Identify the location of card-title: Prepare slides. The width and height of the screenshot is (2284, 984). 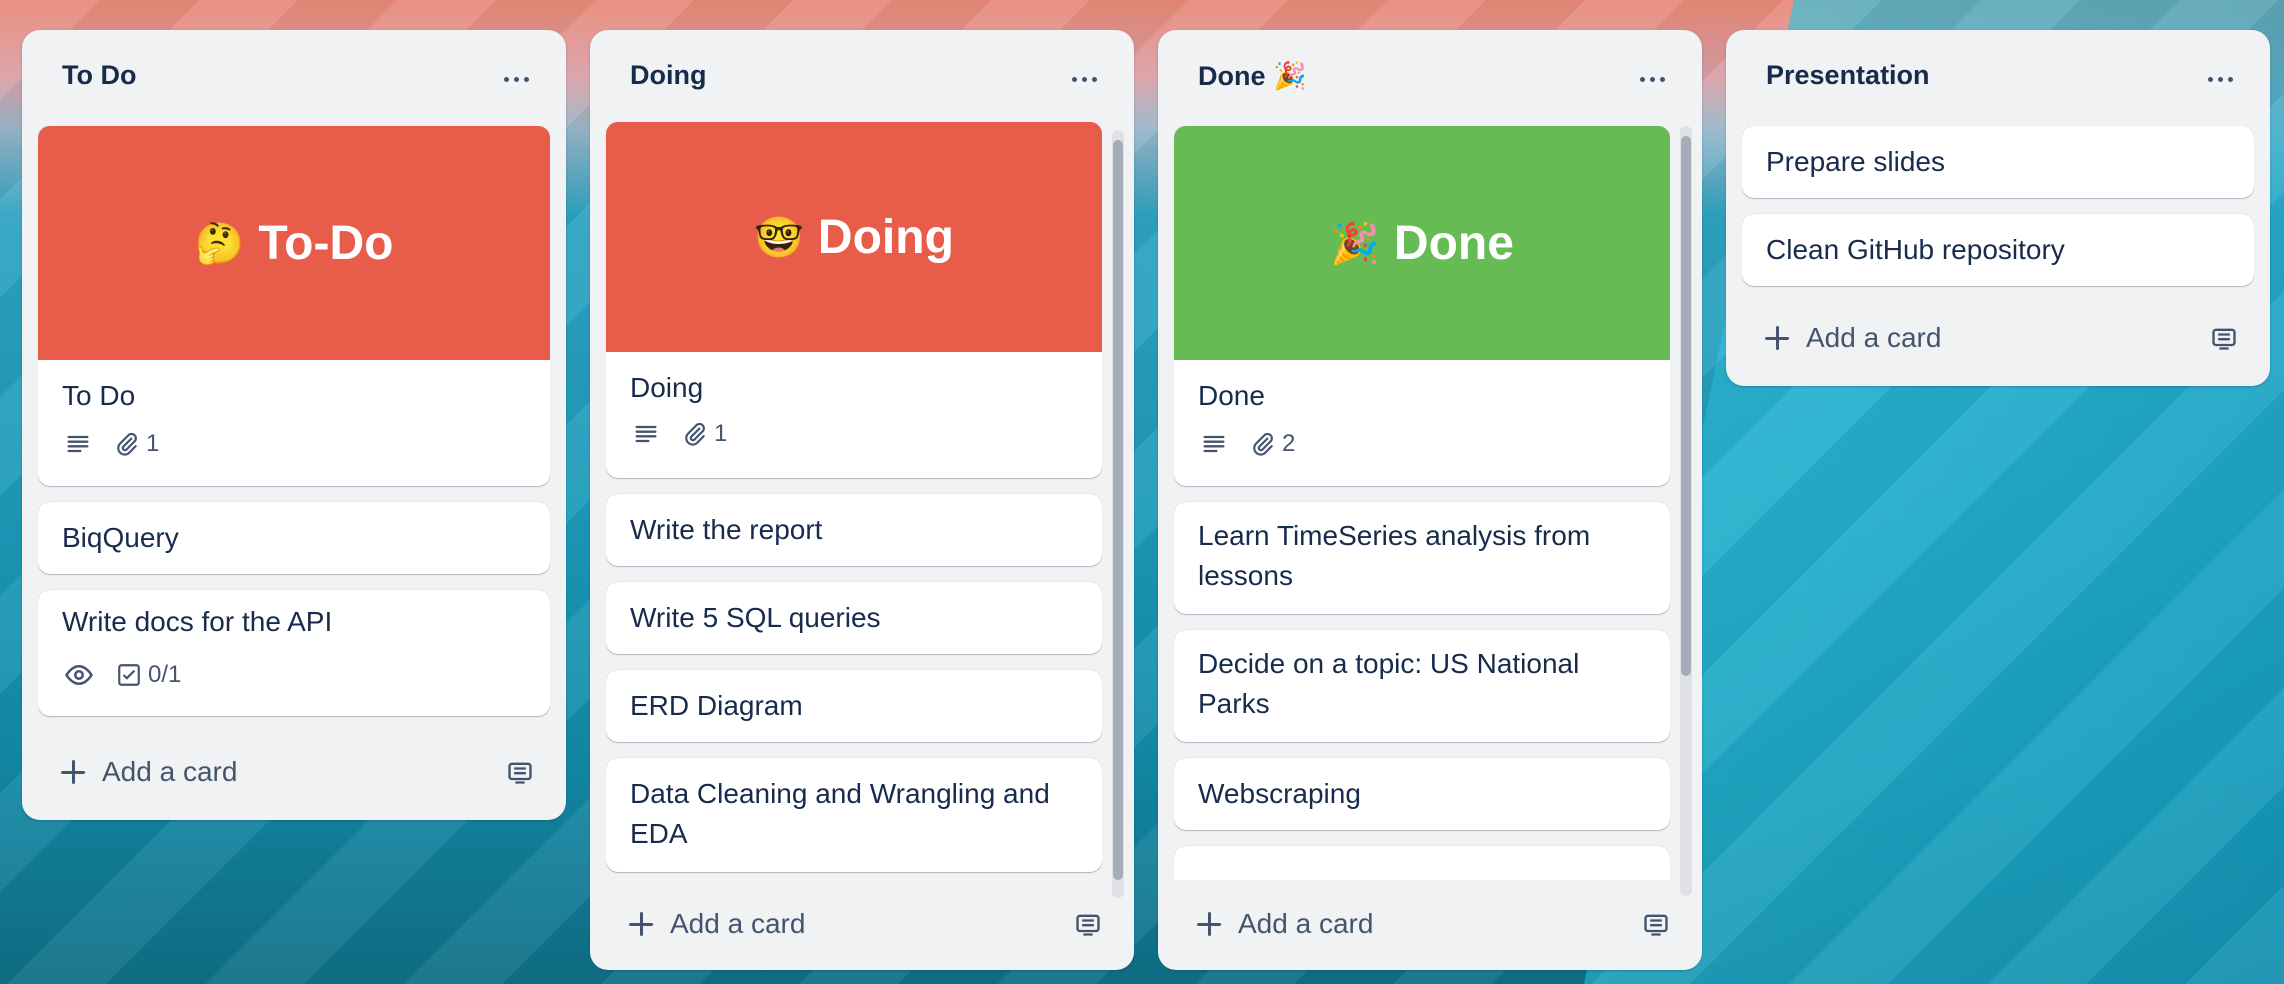
(1855, 161).